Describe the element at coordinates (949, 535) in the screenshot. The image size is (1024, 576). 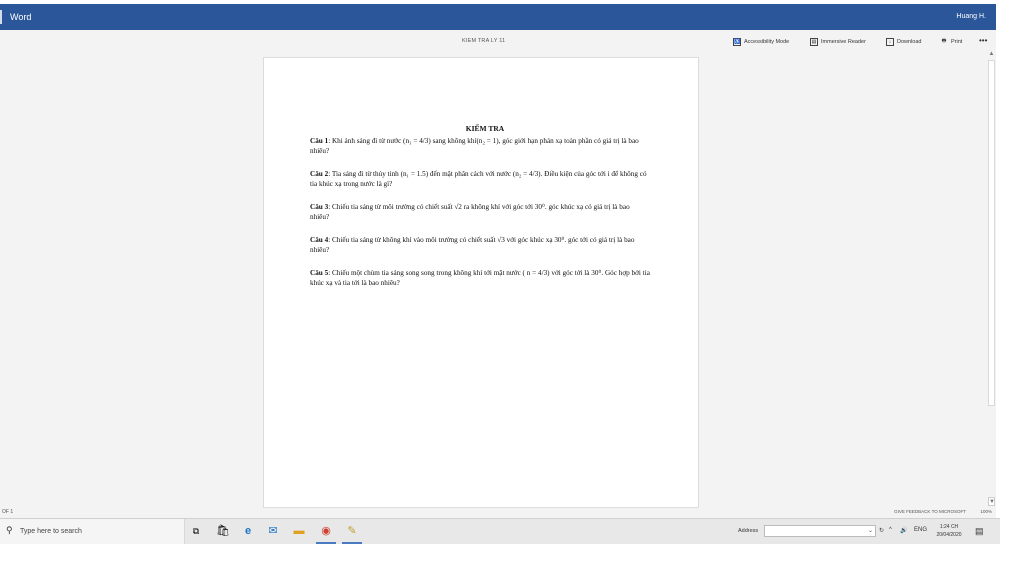
I see `clock-date: 20/04/2020` at that location.